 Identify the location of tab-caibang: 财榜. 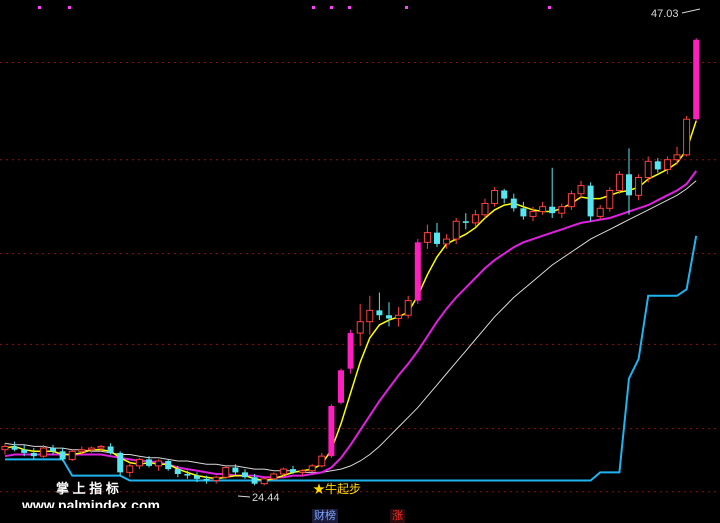
(325, 516).